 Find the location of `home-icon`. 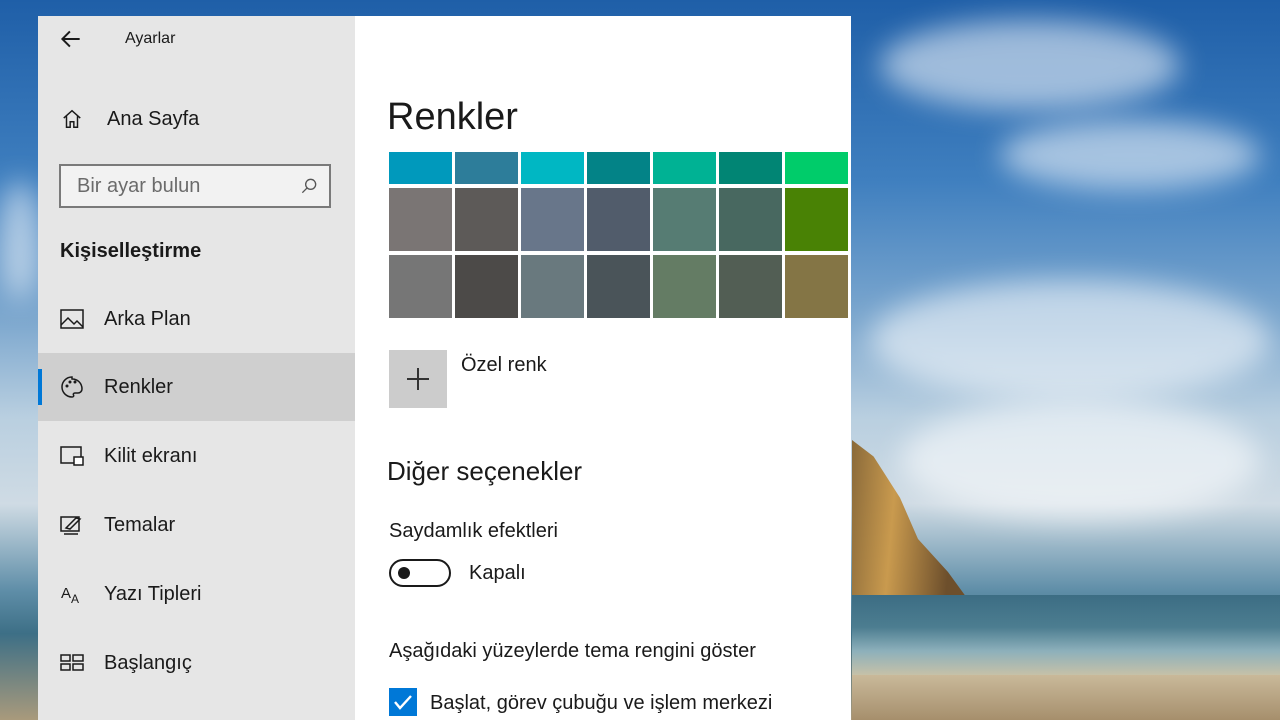

home-icon is located at coordinates (72, 119).